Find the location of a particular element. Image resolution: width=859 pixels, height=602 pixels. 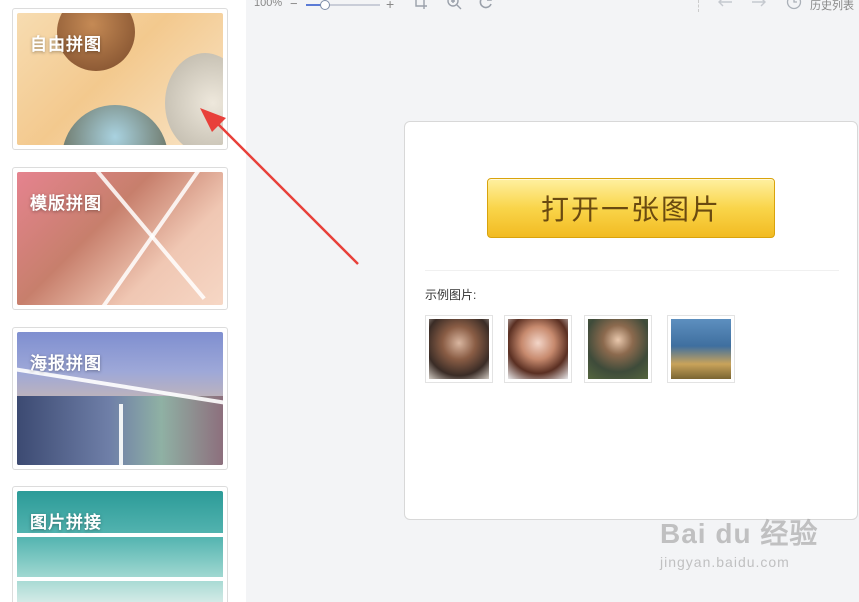

zoom-in-icon is located at coordinates (454, 7).